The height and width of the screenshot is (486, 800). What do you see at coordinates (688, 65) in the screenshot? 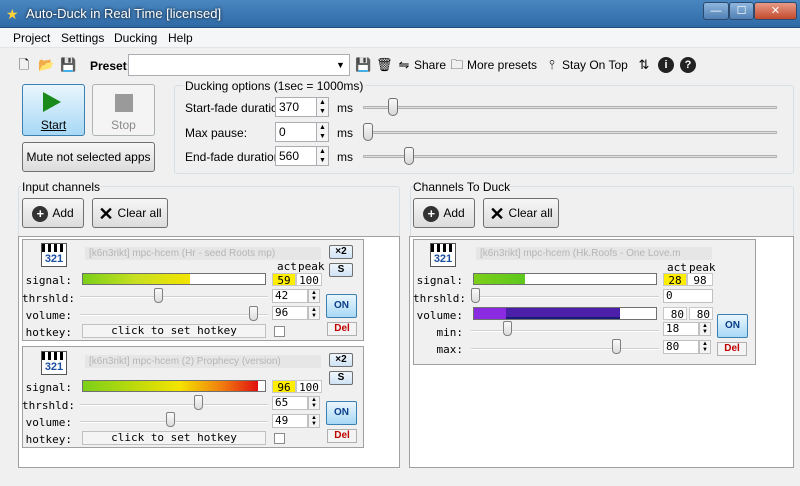
I see `help-icon: ?` at bounding box center [688, 65].